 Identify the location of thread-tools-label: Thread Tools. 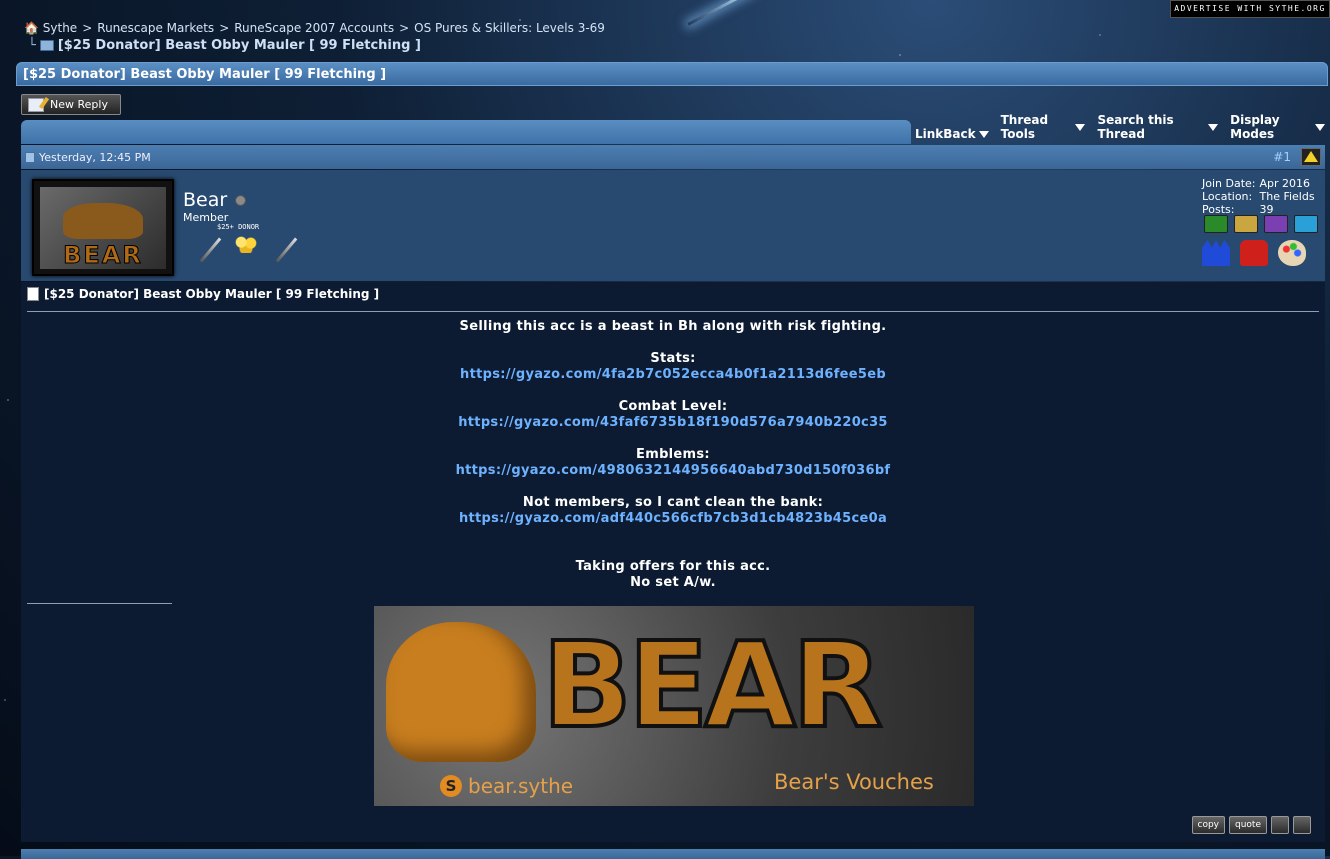
(1024, 127).